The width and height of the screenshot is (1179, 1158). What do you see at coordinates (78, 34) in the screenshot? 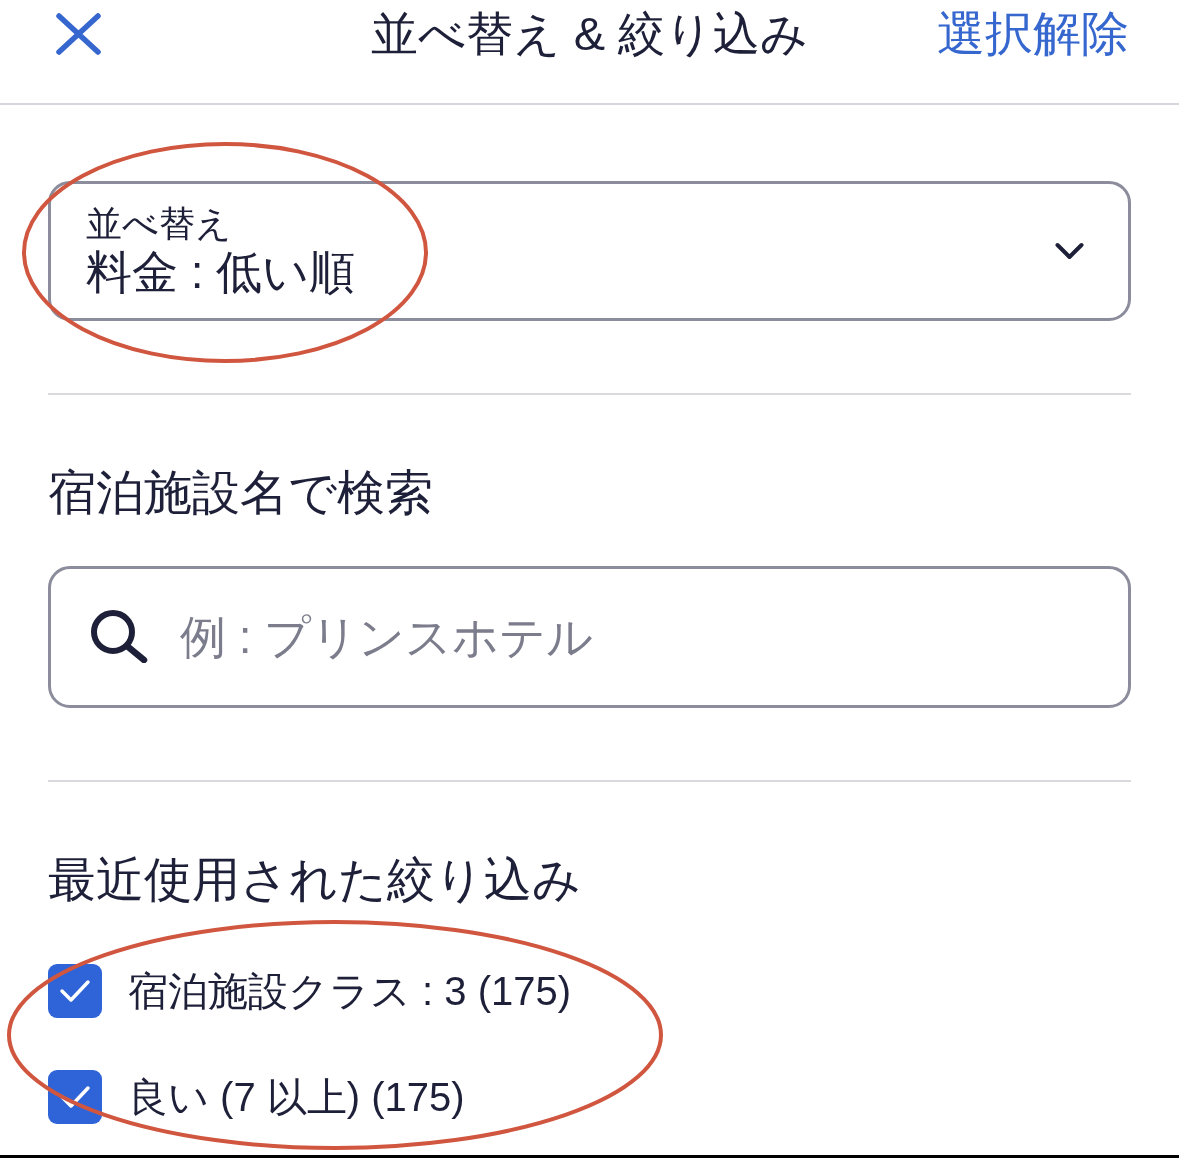
I see `close-icon` at bounding box center [78, 34].